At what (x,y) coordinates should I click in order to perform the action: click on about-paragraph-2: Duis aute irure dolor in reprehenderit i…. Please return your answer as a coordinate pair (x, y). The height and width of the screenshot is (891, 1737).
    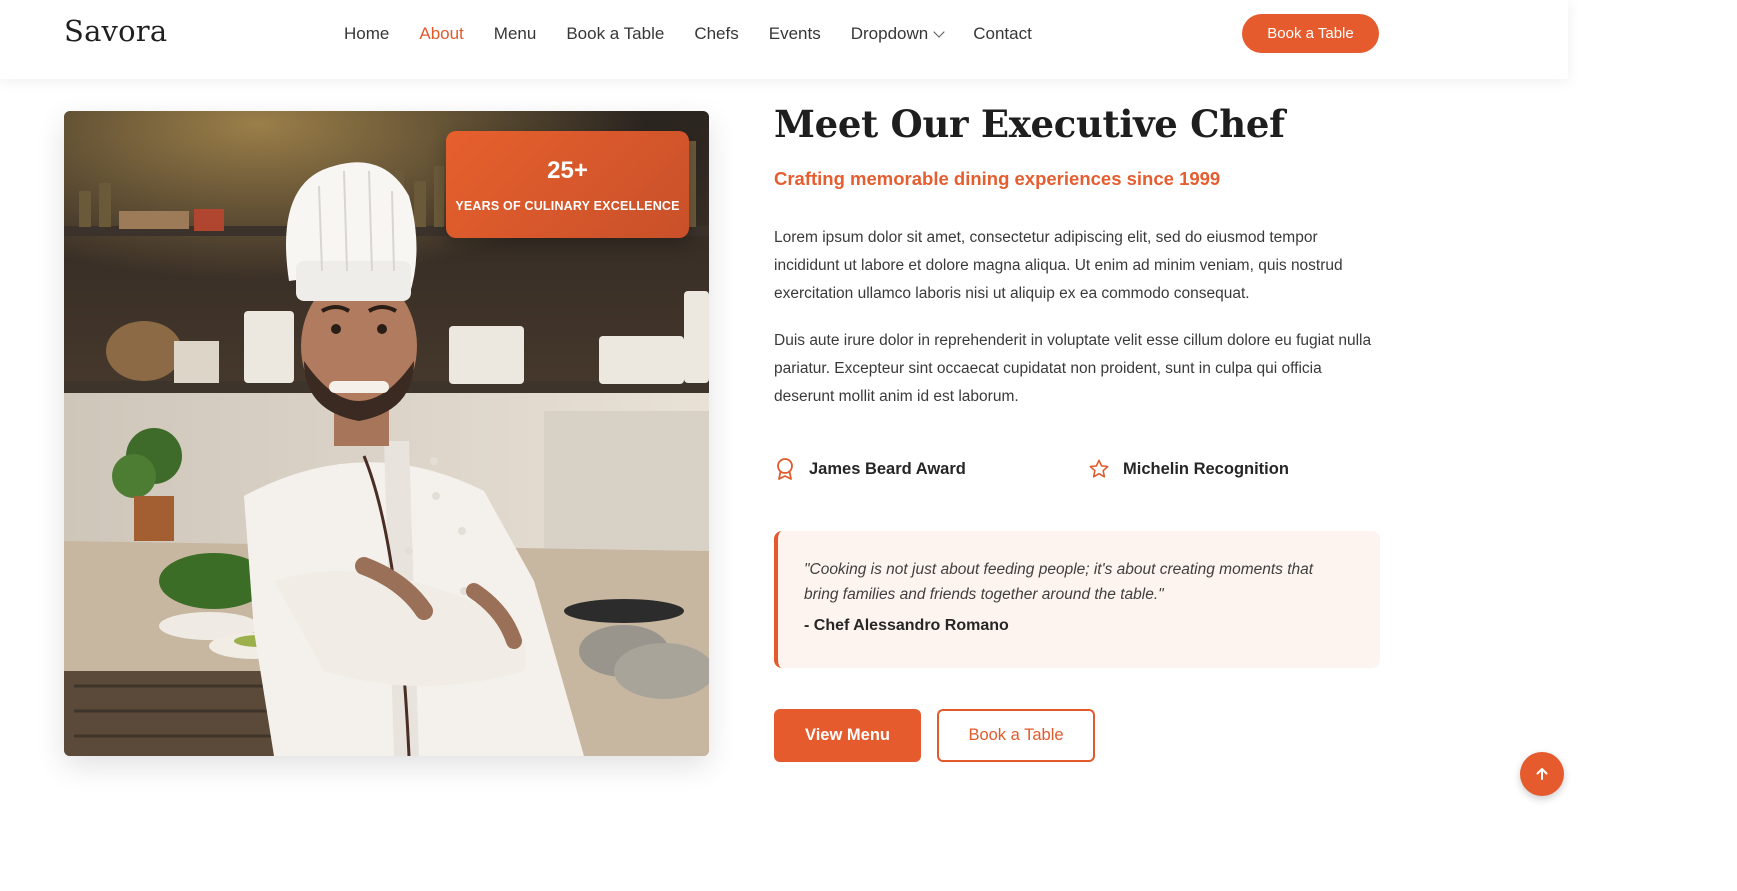
    Looking at the image, I should click on (1073, 368).